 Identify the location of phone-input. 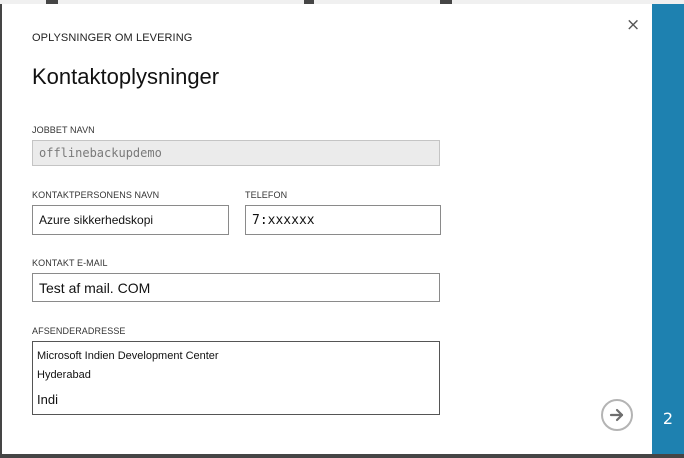
(343, 220).